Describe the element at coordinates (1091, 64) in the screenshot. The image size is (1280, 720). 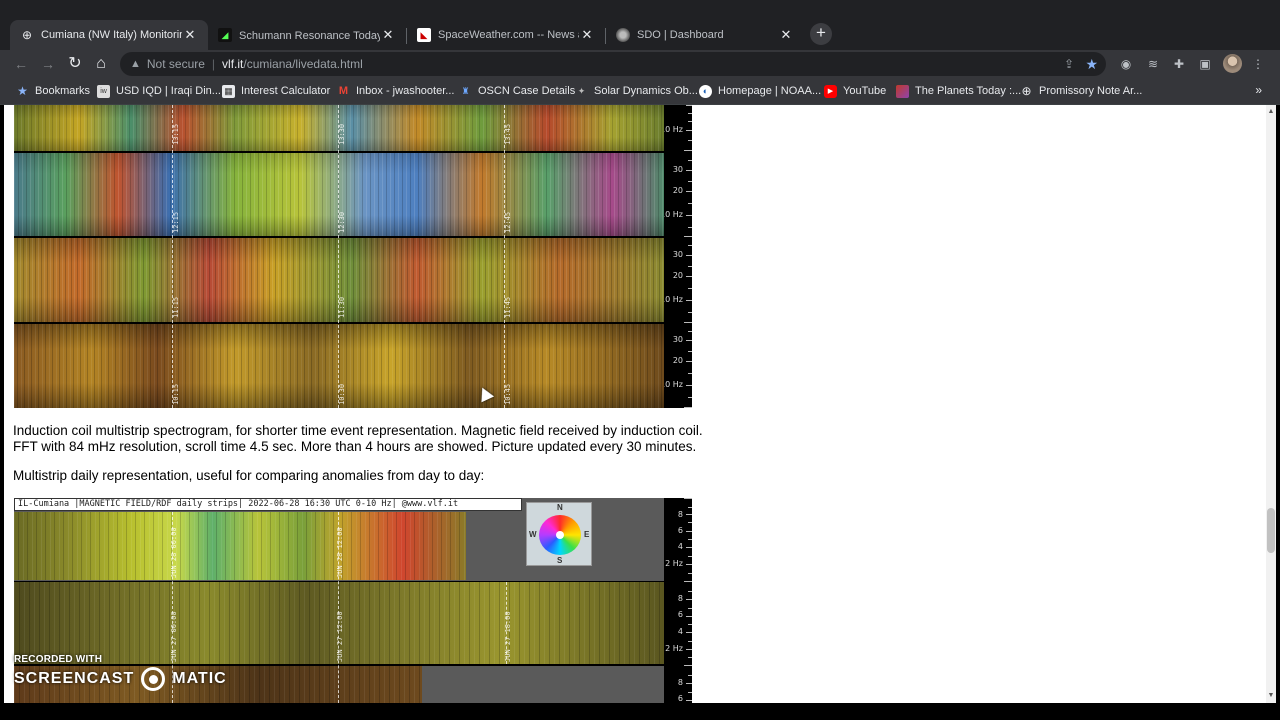
I see `bookmark-star-icon: ★` at that location.